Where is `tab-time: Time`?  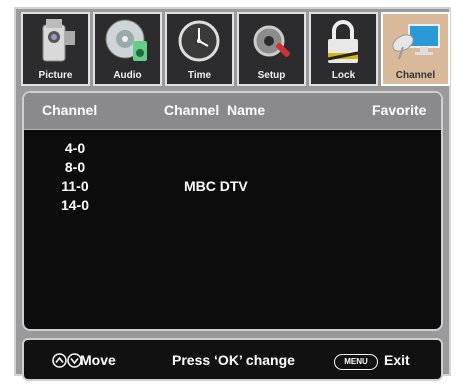
tab-time: Time is located at coordinates (199, 49).